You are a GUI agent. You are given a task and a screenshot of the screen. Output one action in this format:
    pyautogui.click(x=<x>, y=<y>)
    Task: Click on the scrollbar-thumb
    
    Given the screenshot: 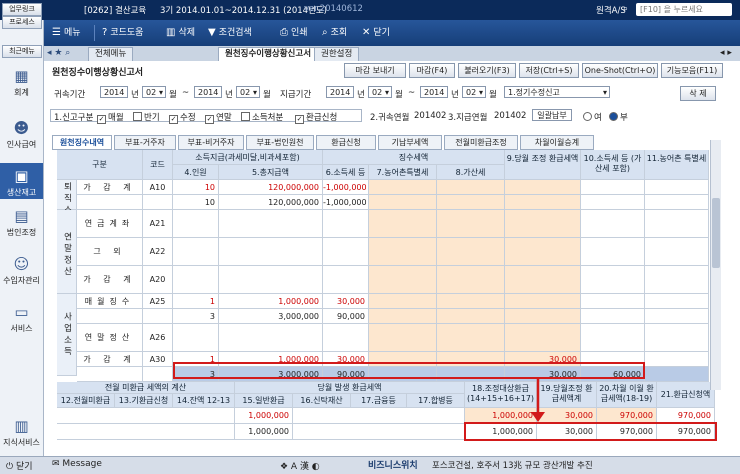 What is the action you would take?
    pyautogui.click(x=716, y=233)
    